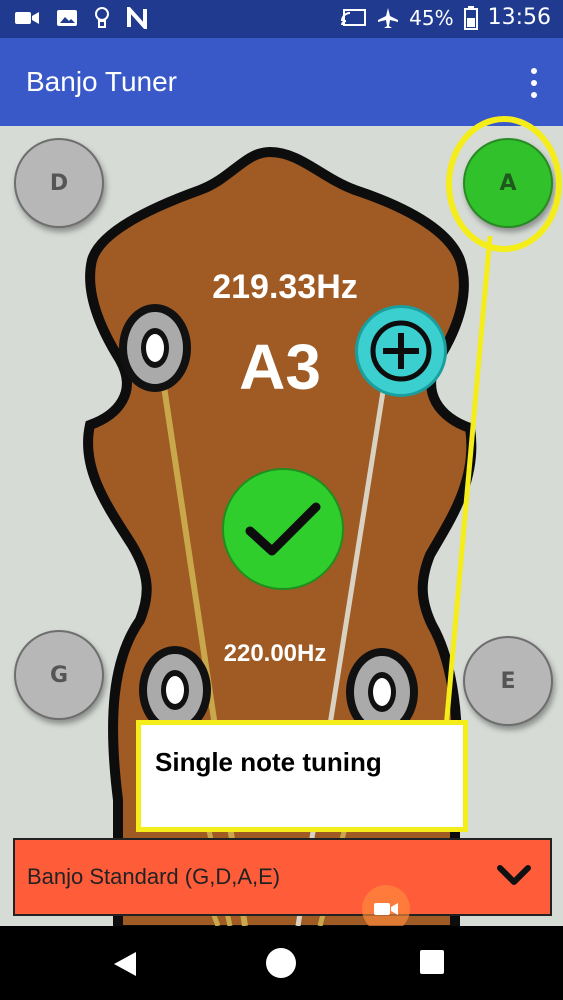 Image resolution: width=563 pixels, height=1000 pixels. I want to click on recents-icon, so click(432, 962).